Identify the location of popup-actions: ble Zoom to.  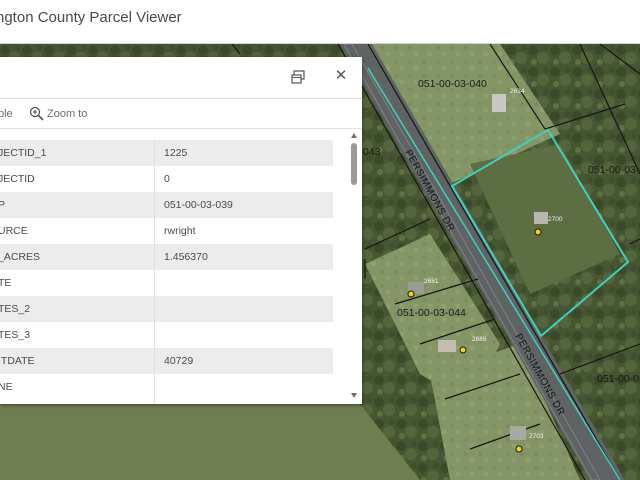
(181, 114).